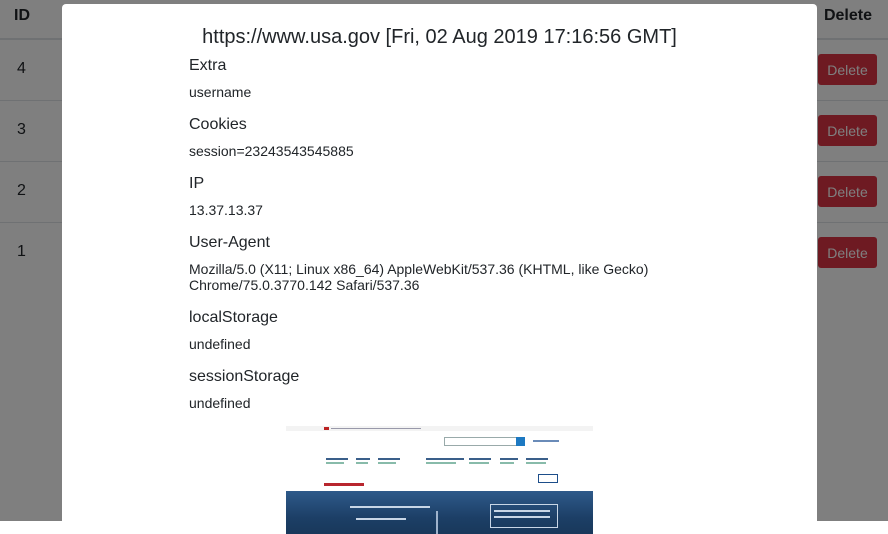 This screenshot has height=534, width=888. What do you see at coordinates (208, 65) in the screenshot?
I see `field-label: Extra` at bounding box center [208, 65].